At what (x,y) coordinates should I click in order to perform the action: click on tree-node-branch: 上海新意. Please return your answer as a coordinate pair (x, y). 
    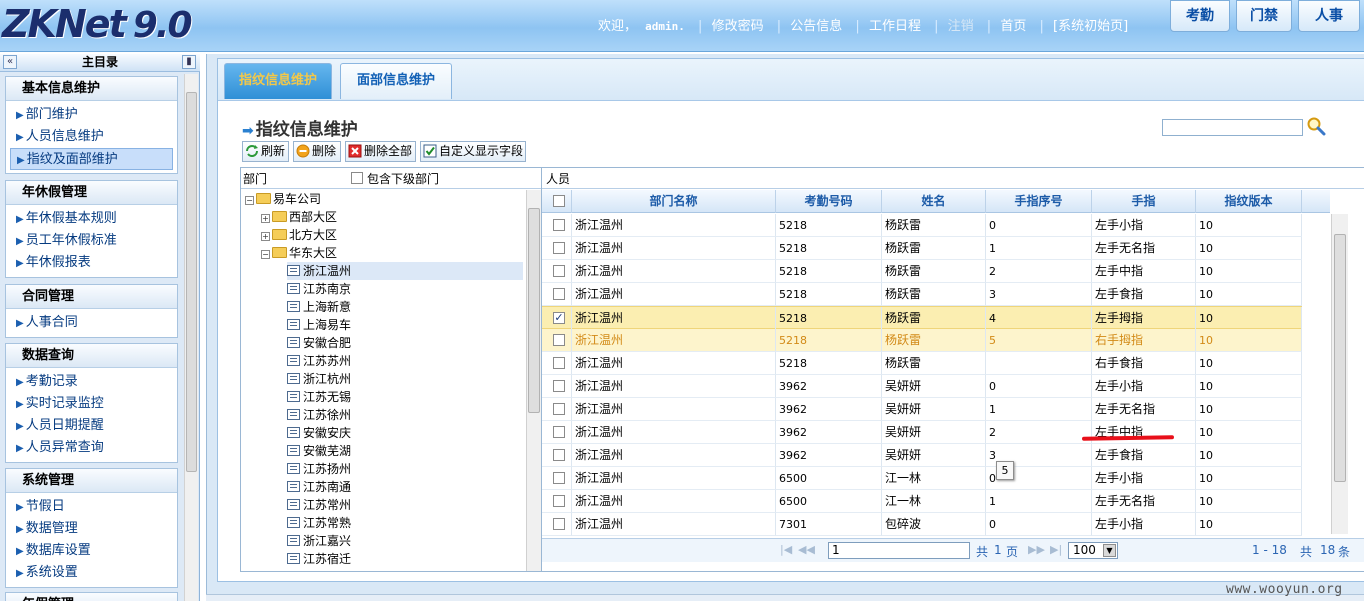
    Looking at the image, I should click on (319, 307).